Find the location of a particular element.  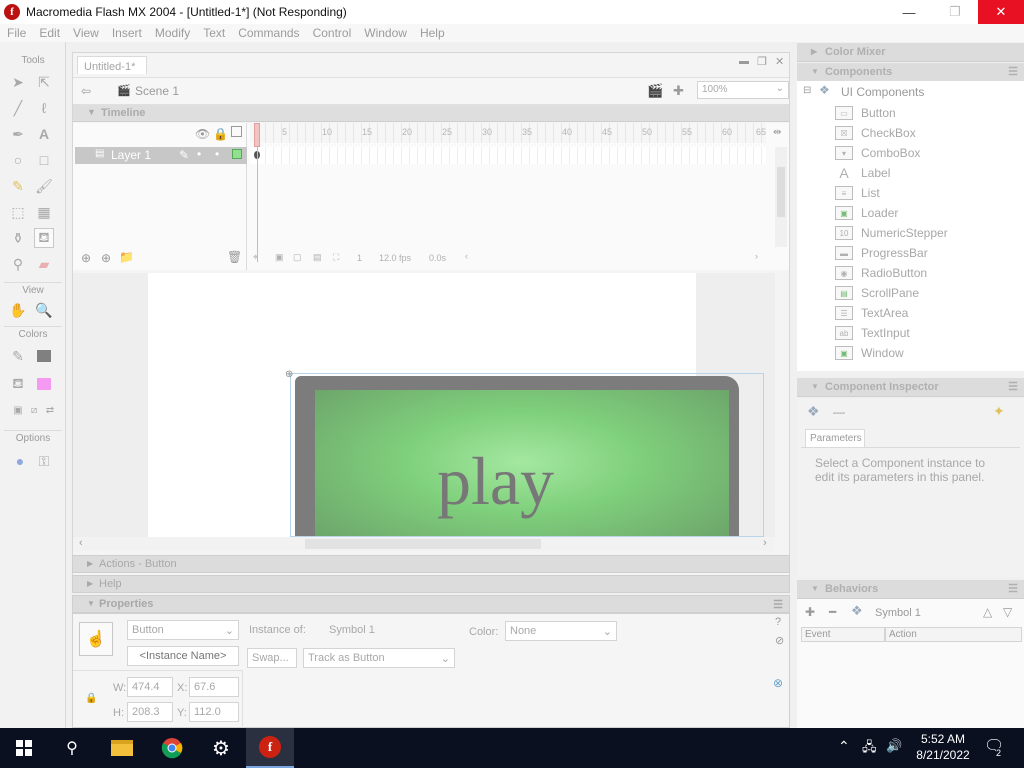

add-guide-layer-icon: ⊕ is located at coordinates (106, 258).